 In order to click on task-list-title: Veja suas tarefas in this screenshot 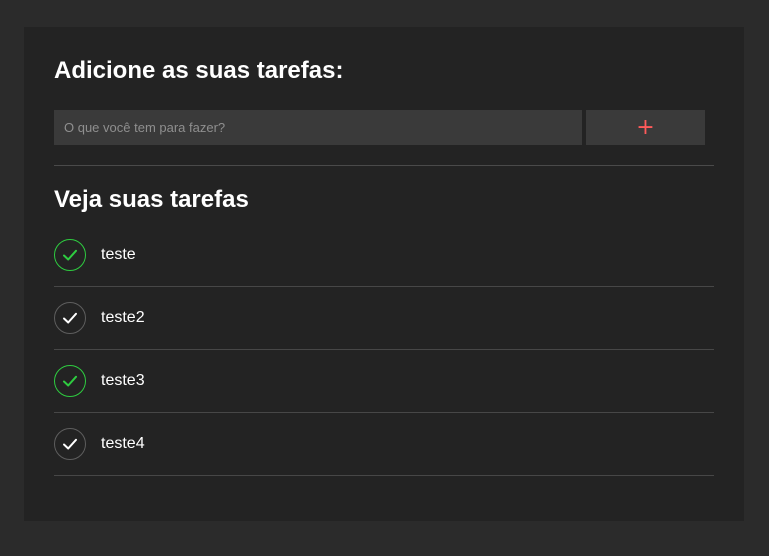, I will do `click(151, 199)`.